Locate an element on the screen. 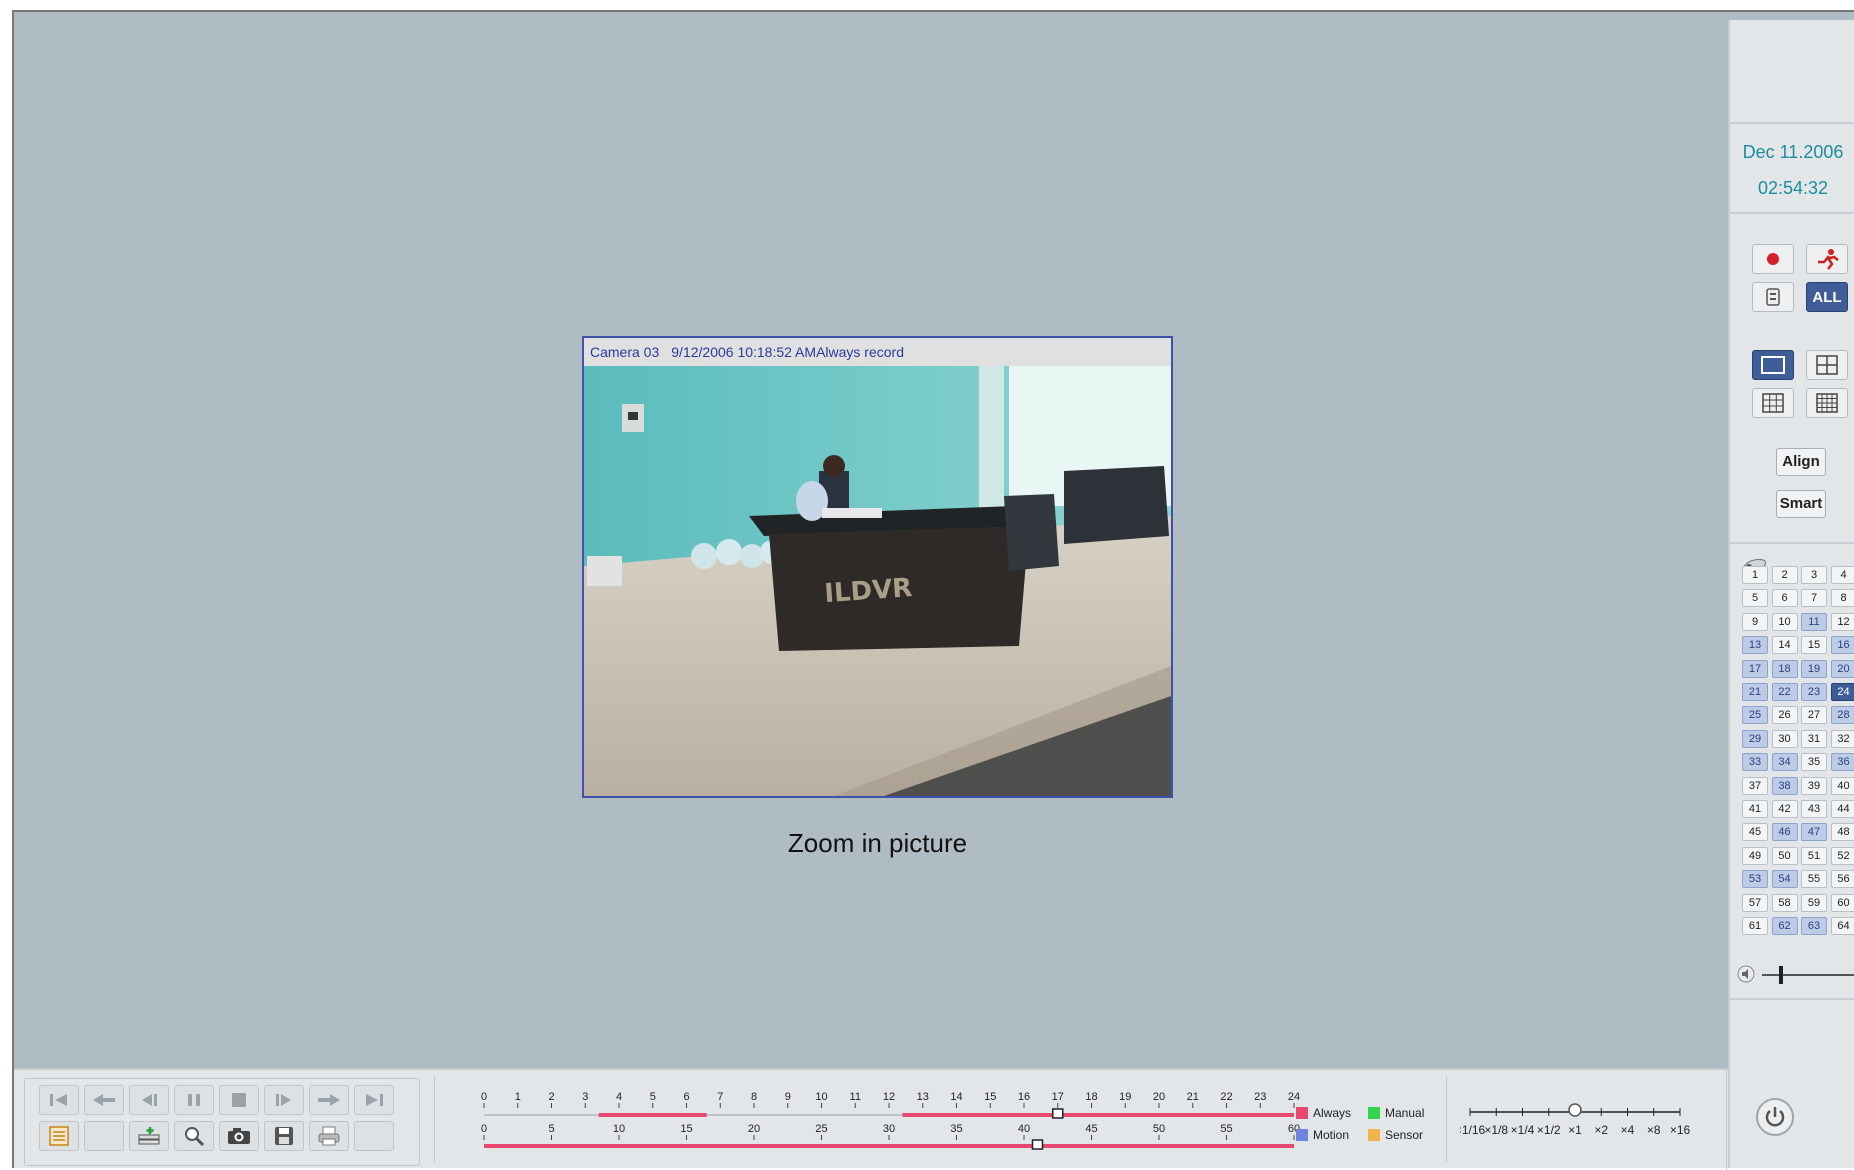  add-to-list-button is located at coordinates (149, 1136).